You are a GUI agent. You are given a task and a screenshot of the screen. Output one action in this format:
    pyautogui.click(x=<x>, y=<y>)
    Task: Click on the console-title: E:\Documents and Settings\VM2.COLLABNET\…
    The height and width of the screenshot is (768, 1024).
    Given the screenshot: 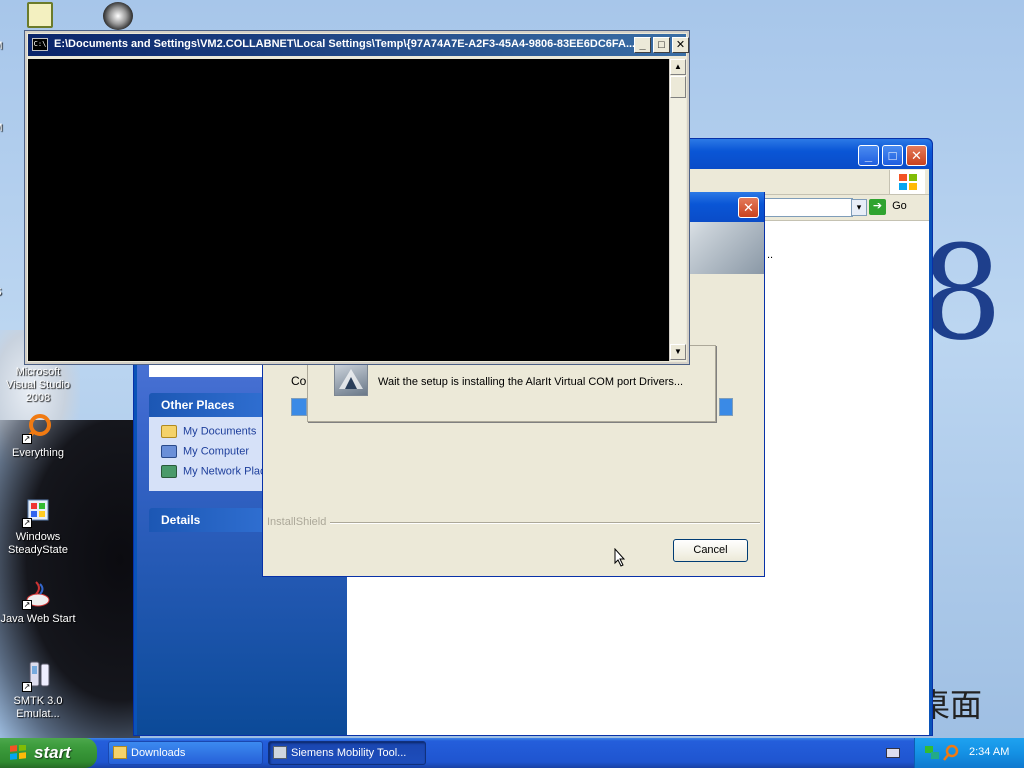 What is the action you would take?
    pyautogui.click(x=344, y=44)
    